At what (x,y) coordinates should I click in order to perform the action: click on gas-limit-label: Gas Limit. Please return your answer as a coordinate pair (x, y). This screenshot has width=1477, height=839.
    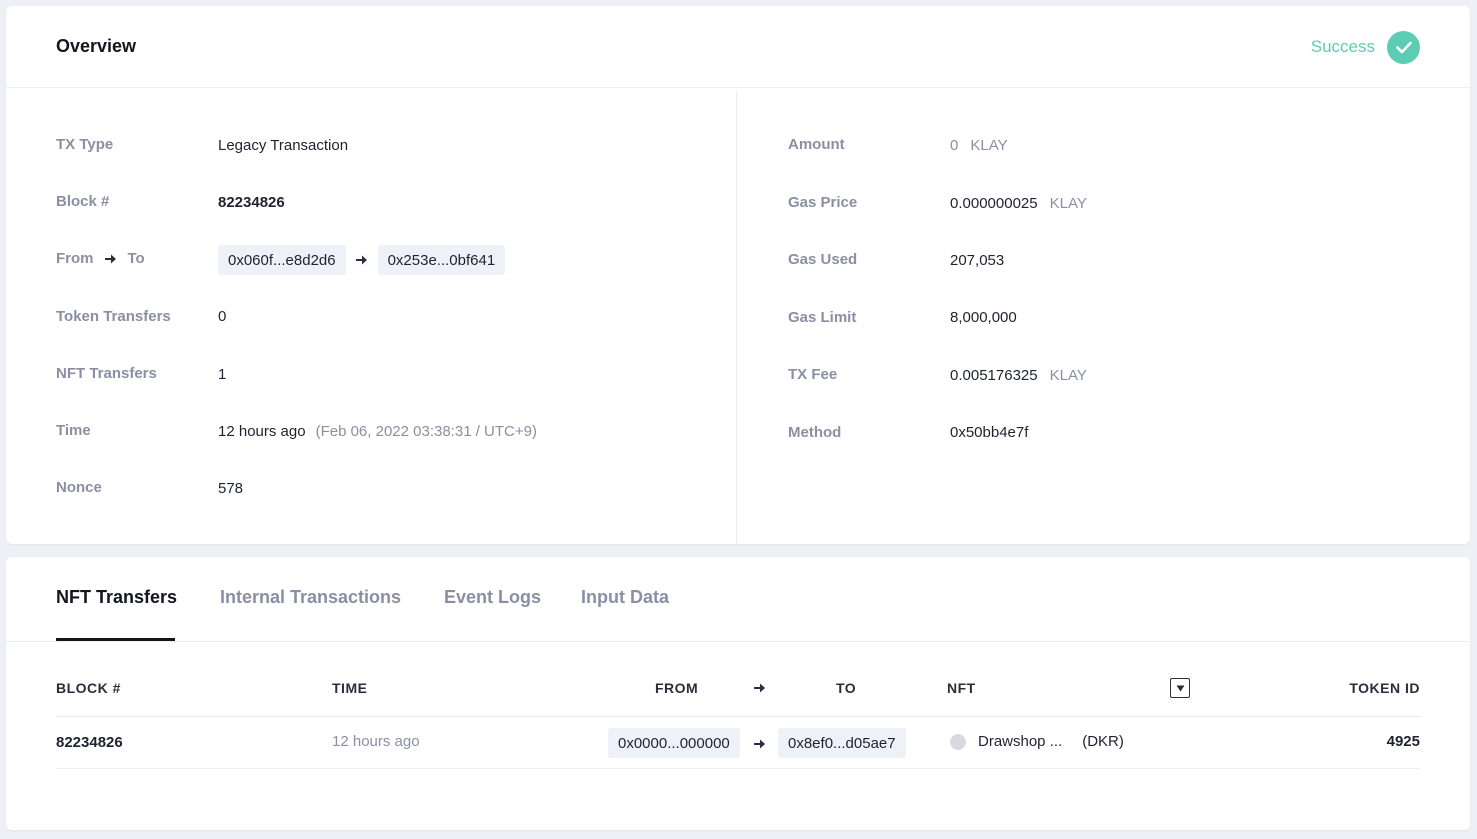
    Looking at the image, I should click on (822, 317).